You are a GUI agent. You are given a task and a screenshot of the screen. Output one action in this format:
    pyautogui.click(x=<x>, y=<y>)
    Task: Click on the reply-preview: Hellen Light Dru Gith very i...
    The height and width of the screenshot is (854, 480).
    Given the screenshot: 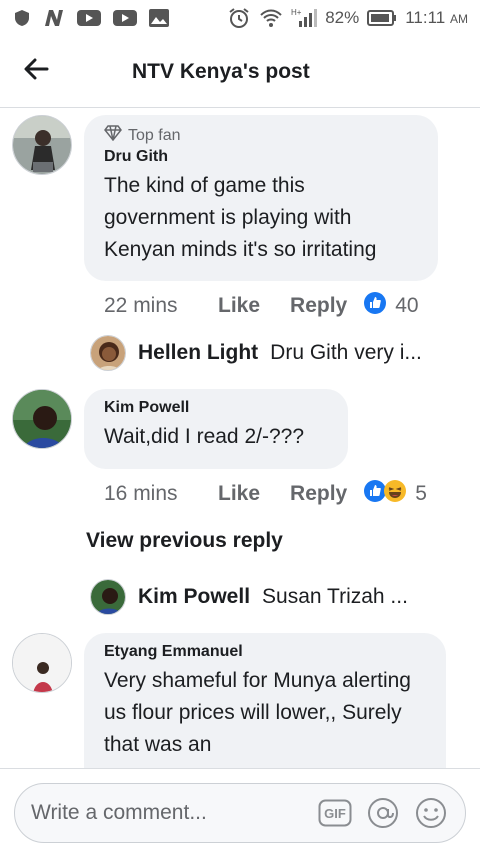 What is the action you would take?
    pyautogui.click(x=256, y=353)
    